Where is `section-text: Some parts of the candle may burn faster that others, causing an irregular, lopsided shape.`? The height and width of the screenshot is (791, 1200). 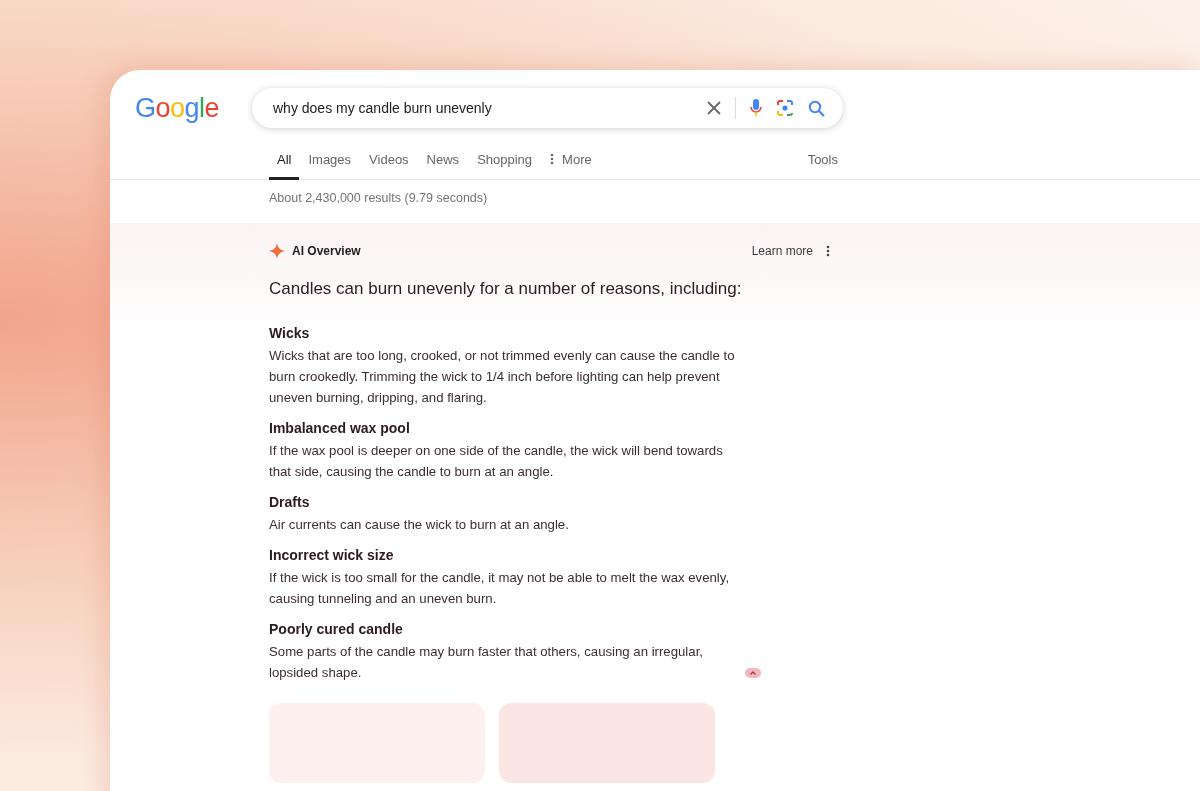 section-text: Some parts of the candle may burn faster that others, causing an irregular, lopsided shape. is located at coordinates (486, 662).